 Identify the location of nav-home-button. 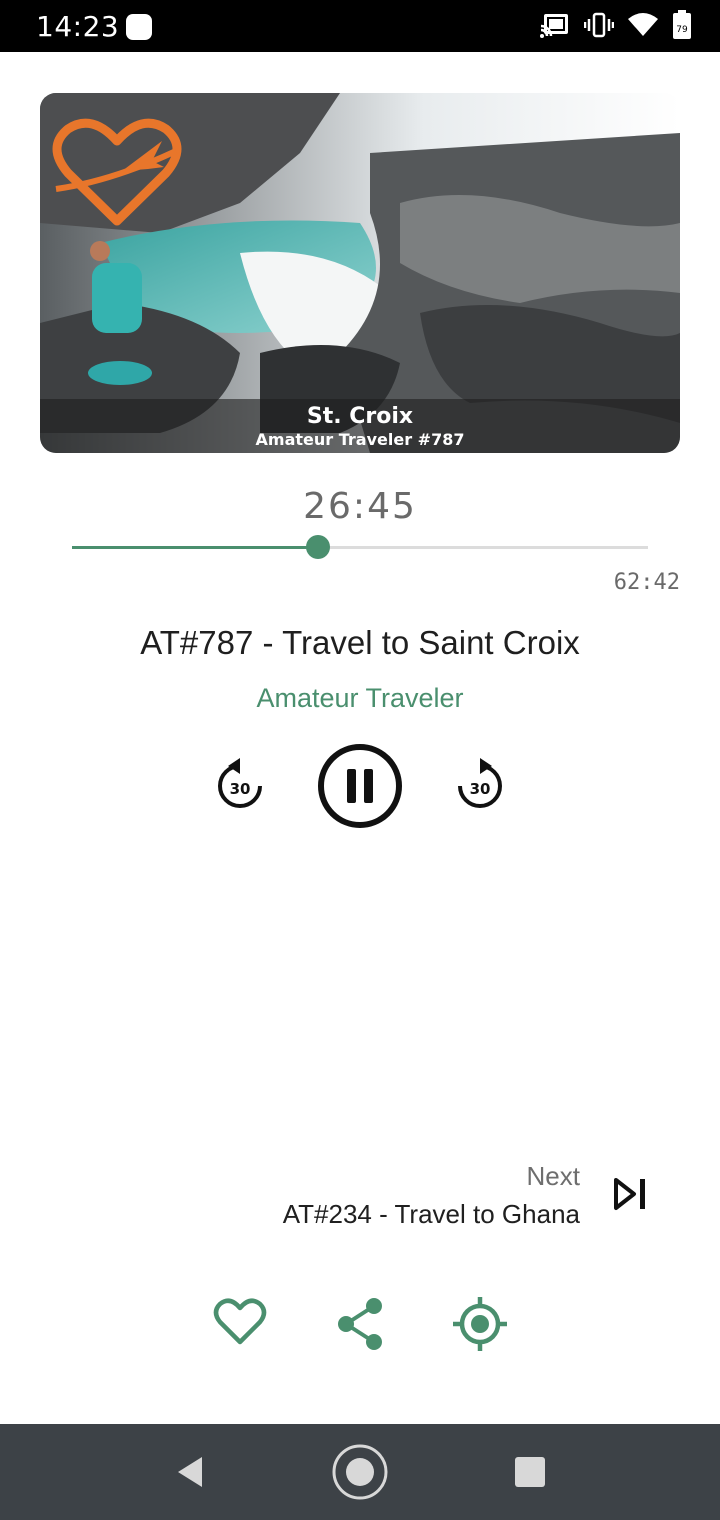
(360, 1472).